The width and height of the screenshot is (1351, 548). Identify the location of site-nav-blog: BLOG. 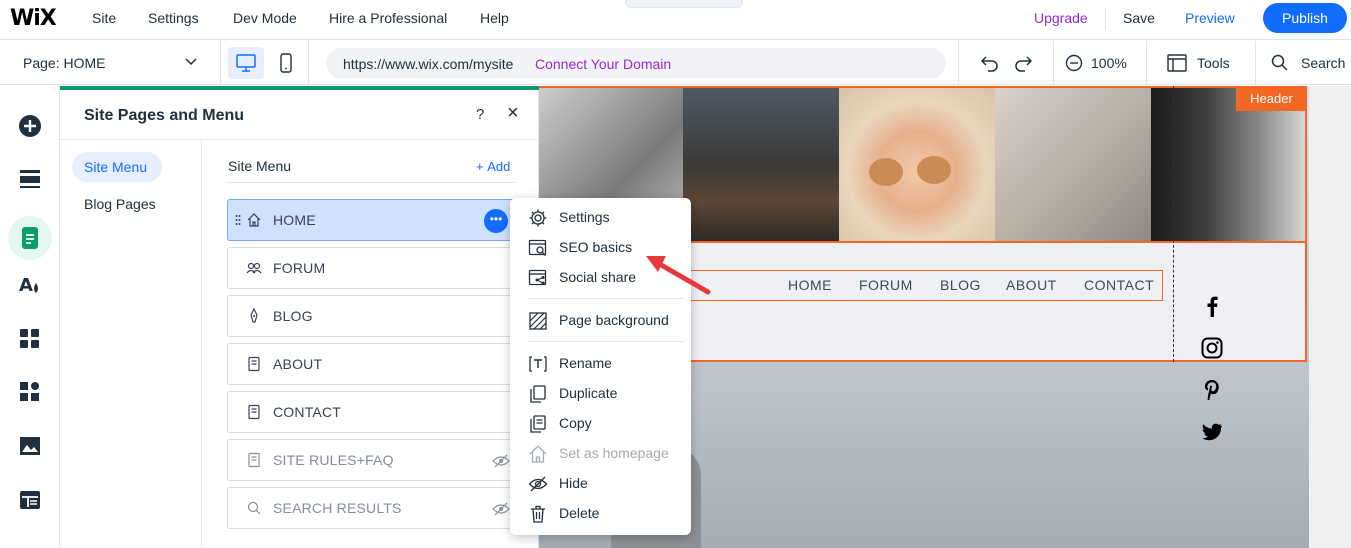
(960, 285).